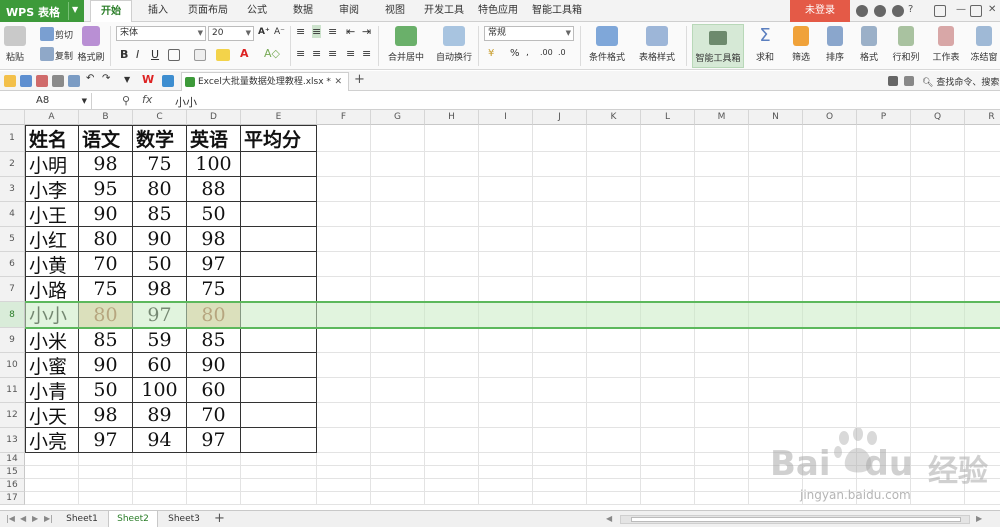 The height and width of the screenshot is (527, 1000). What do you see at coordinates (979, 518) in the screenshot?
I see `scroll-right-icon: ▶` at bounding box center [979, 518].